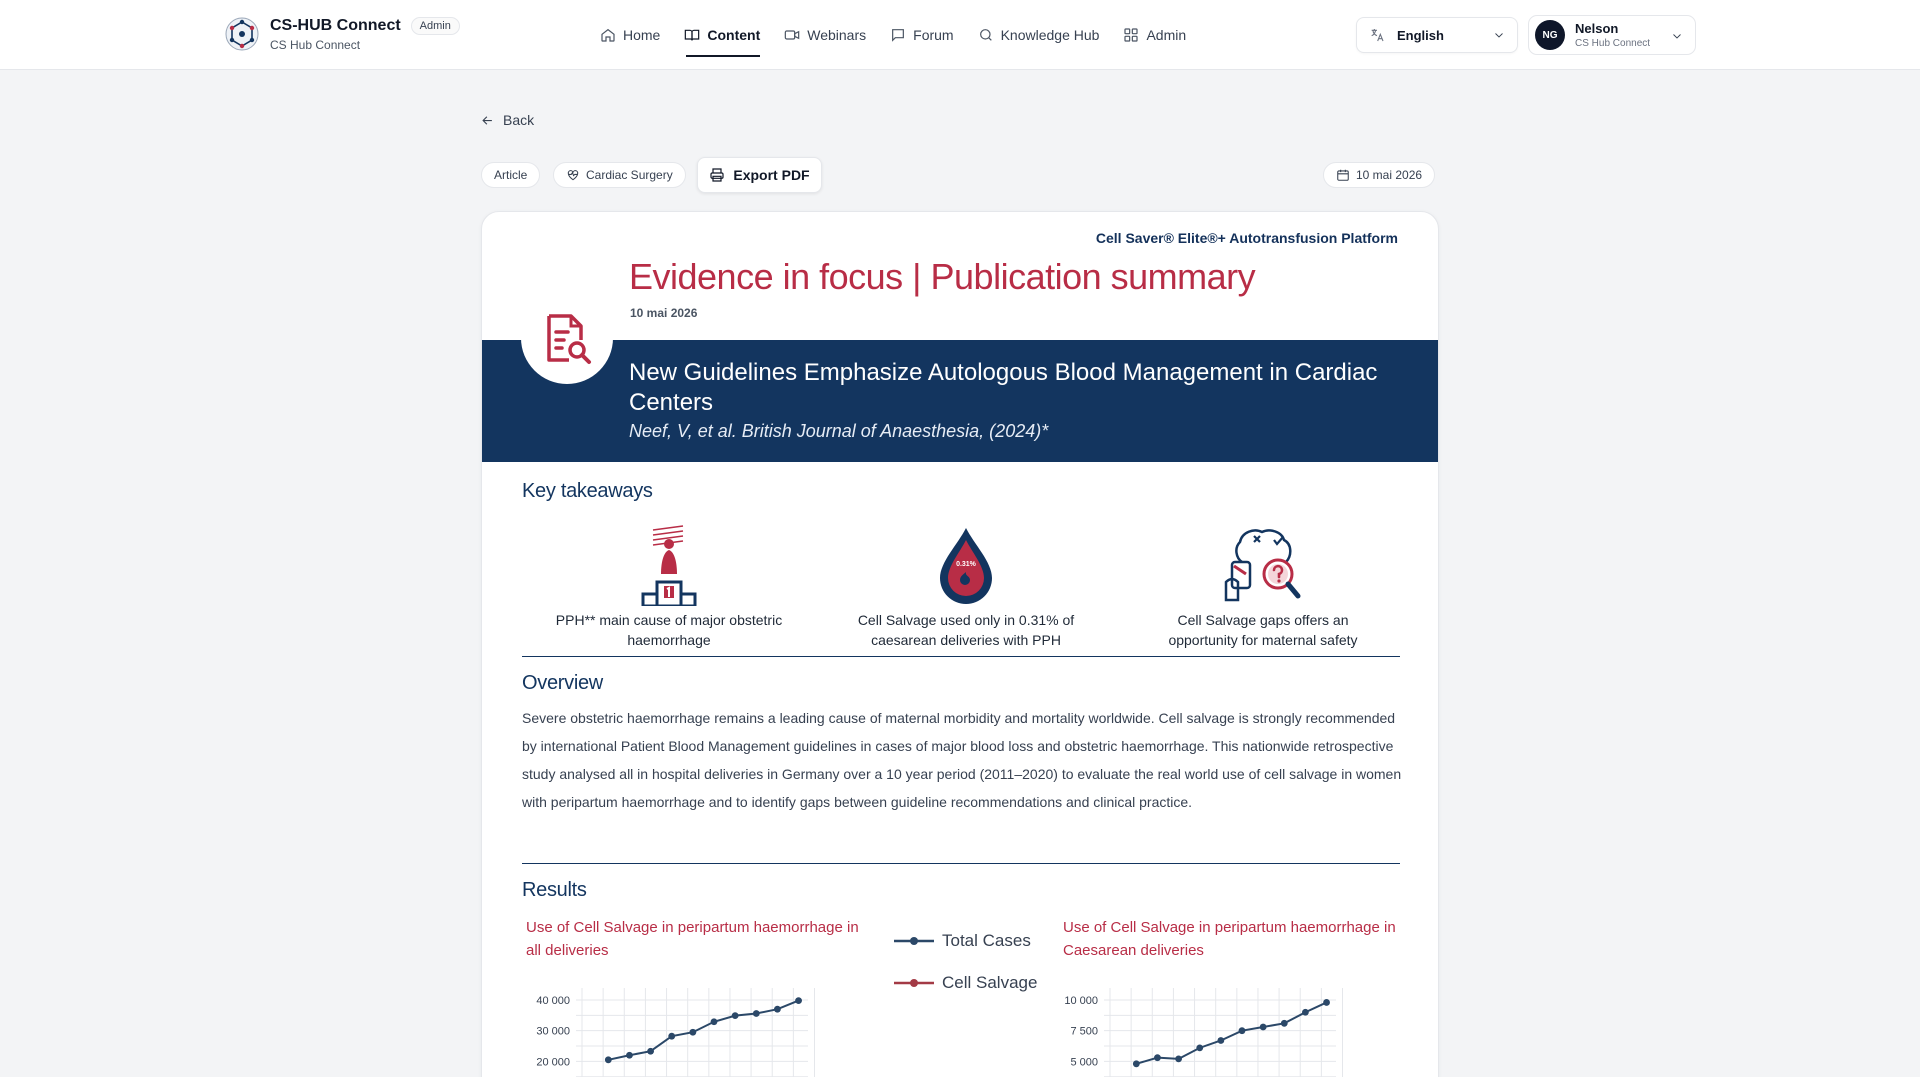 Image resolution: width=1920 pixels, height=1077 pixels. I want to click on line-chart-caesarean-deliveries: 5 000 7 500 10 000, so click(1204, 1032).